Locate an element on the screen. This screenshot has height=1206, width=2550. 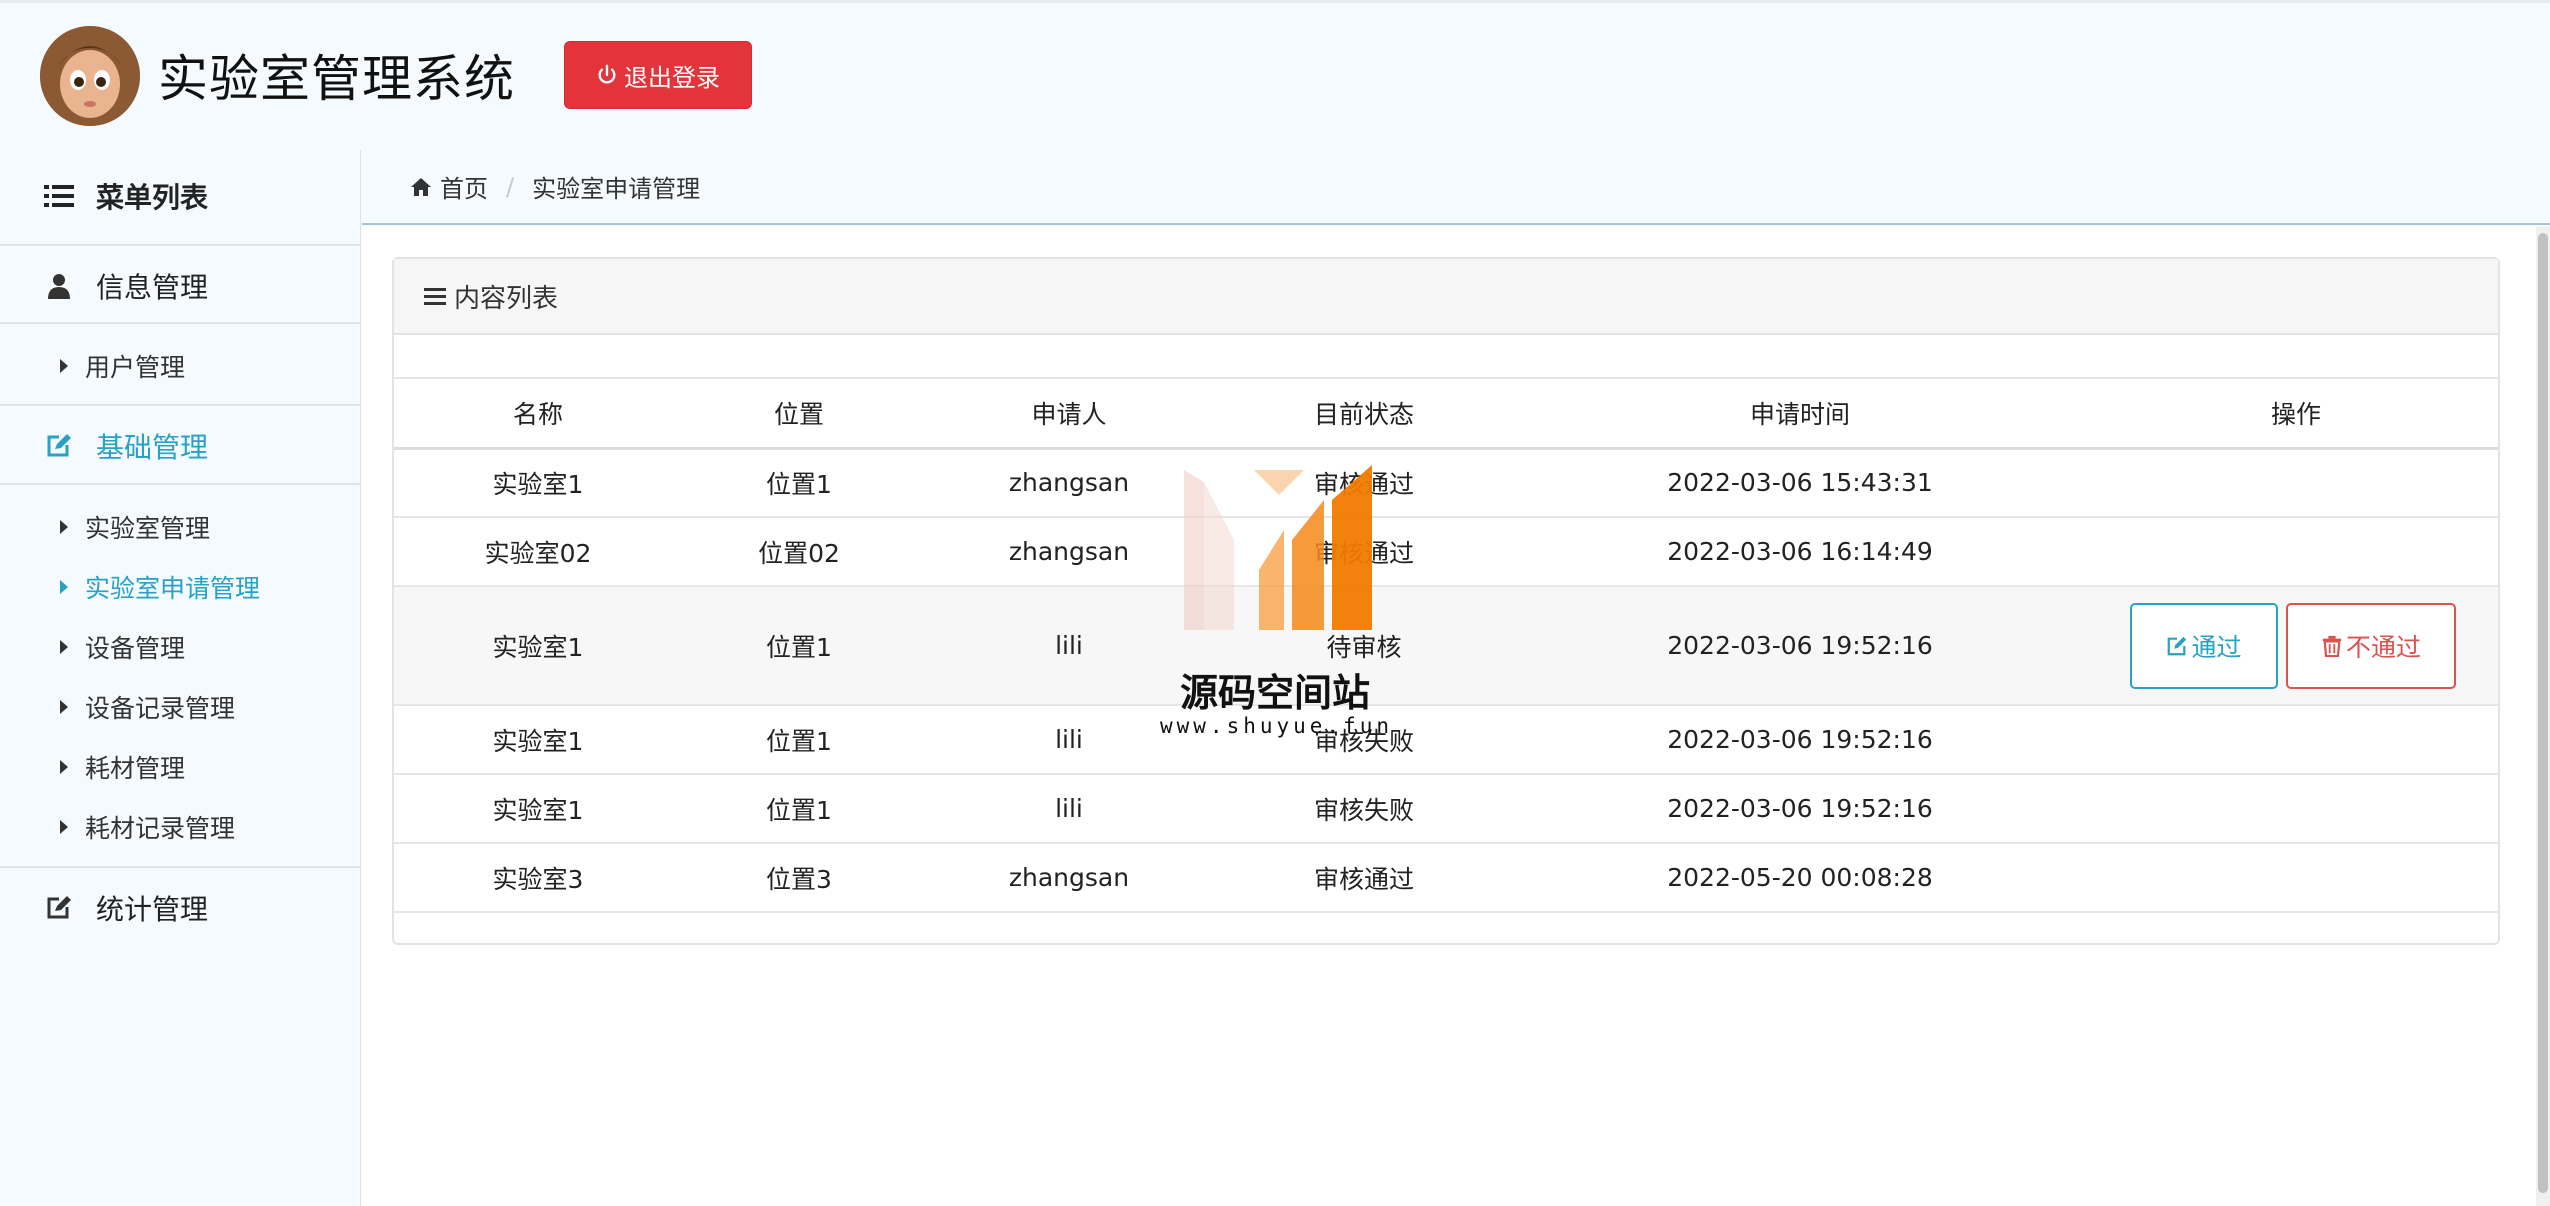
trash-icon is located at coordinates (2332, 646).